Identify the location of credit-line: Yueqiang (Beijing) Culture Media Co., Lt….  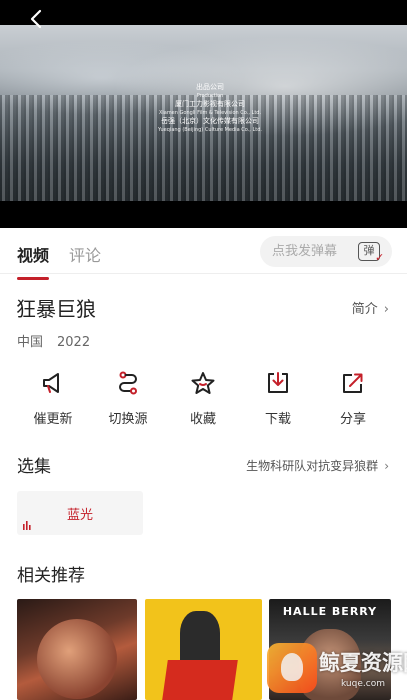
(210, 130).